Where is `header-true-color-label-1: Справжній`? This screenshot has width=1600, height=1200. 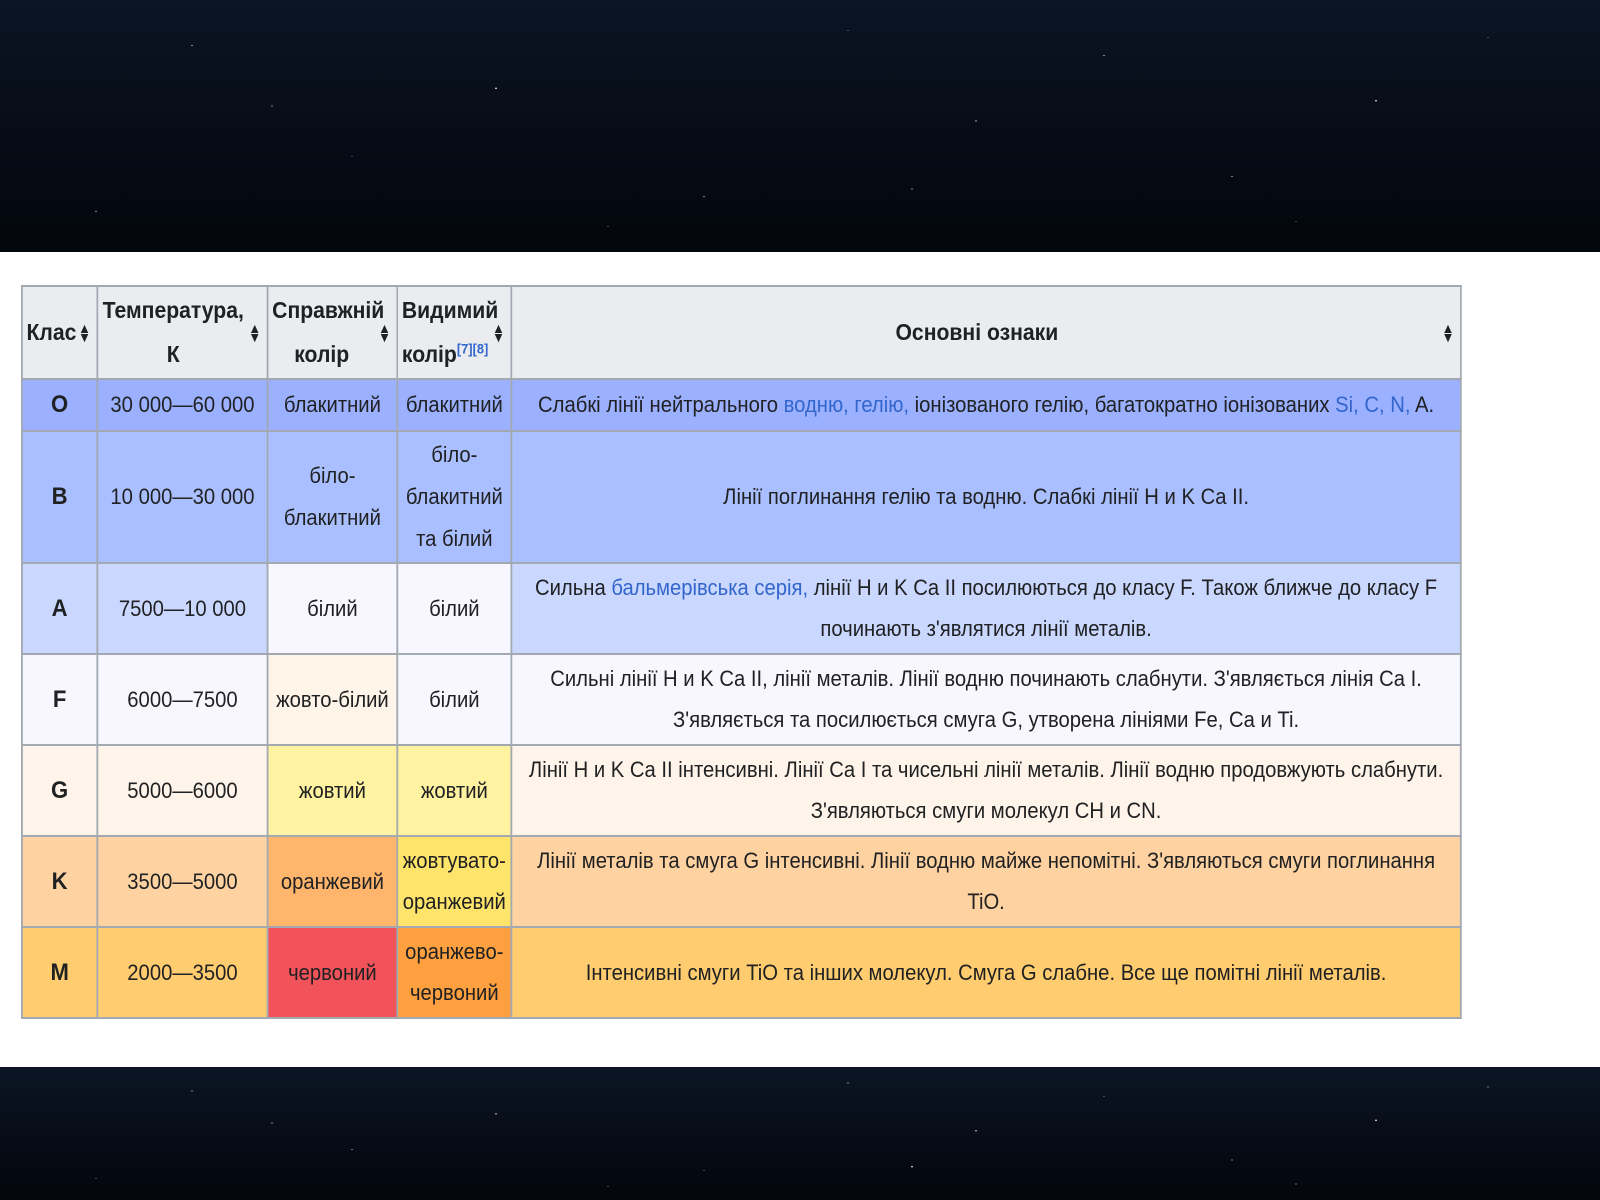 header-true-color-label-1: Справжній is located at coordinates (328, 310).